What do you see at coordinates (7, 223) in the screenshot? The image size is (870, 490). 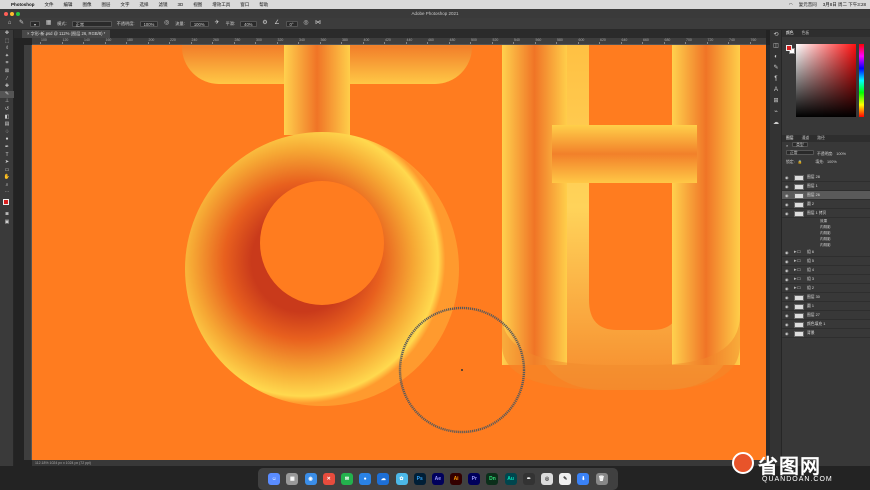 I see `screen-mode-icon: ▣` at bounding box center [7, 223].